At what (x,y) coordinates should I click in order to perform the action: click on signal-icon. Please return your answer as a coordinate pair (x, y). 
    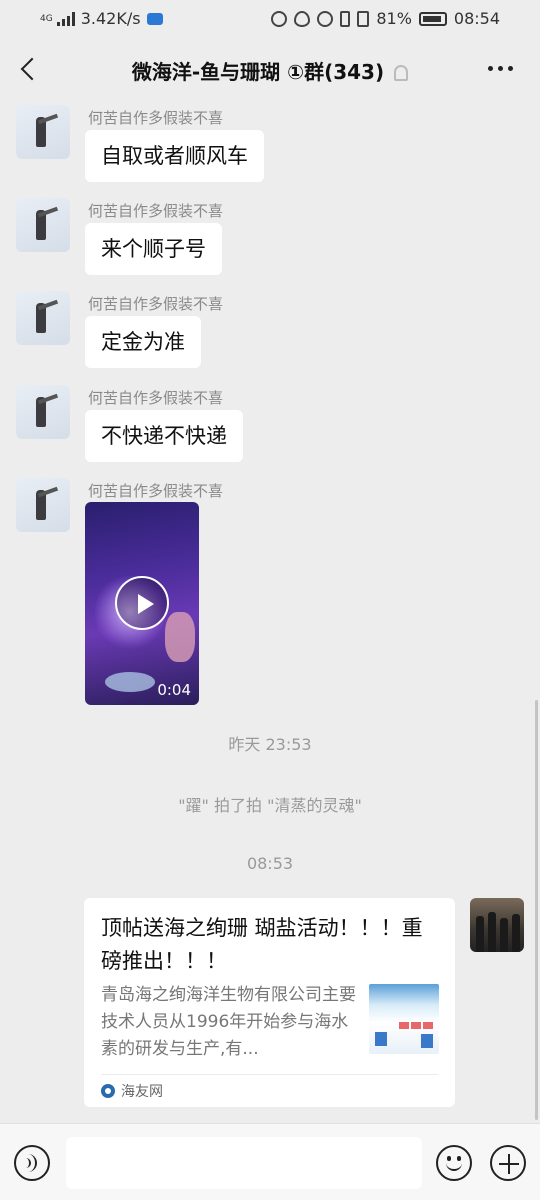
    Looking at the image, I should click on (65, 18).